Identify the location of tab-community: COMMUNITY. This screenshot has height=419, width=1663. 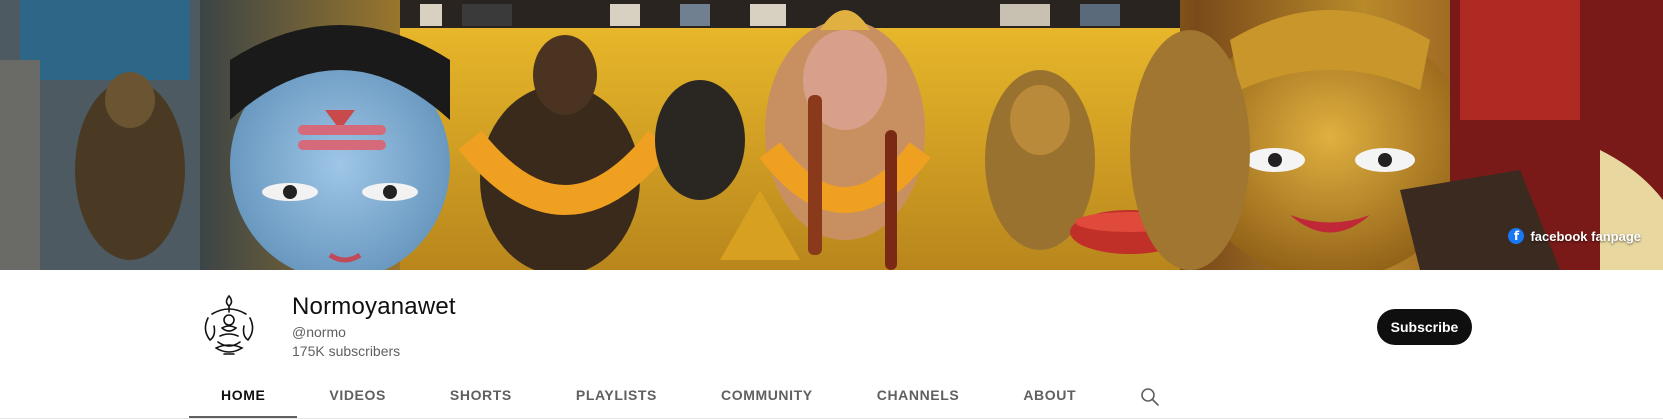
(767, 396).